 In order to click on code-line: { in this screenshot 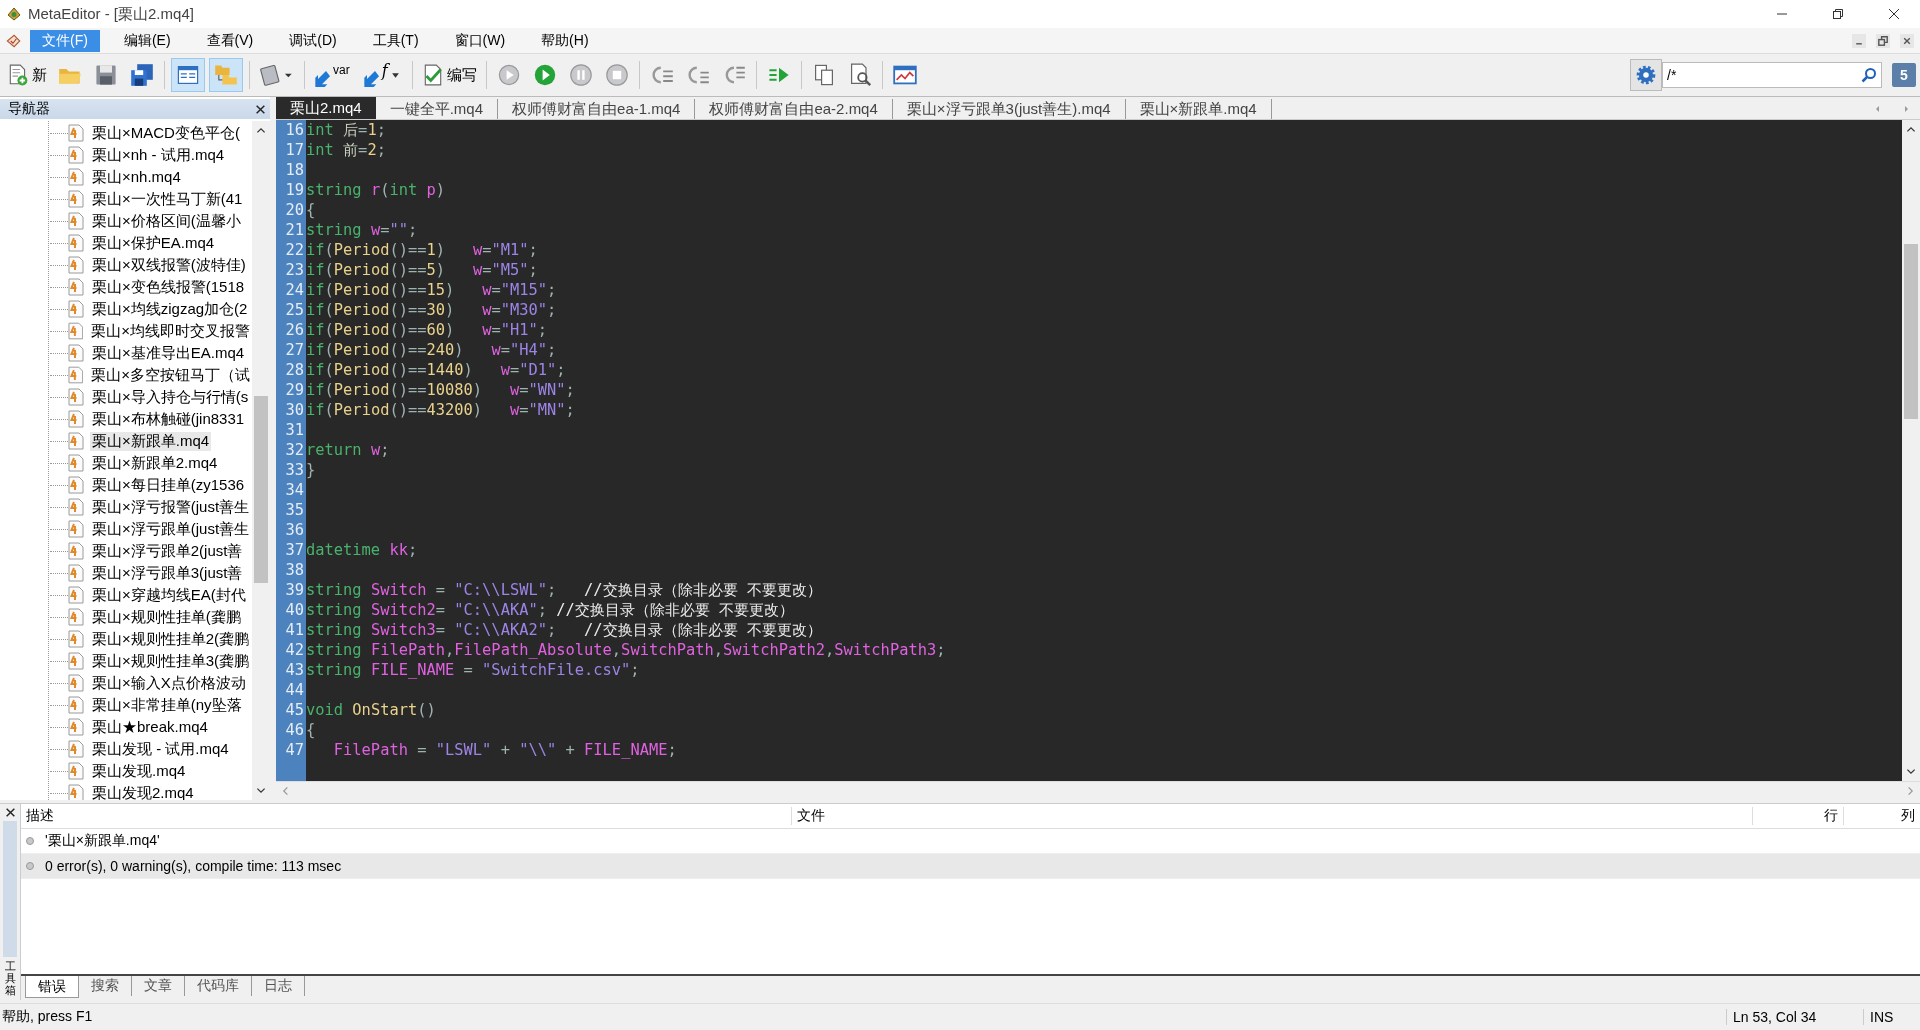, I will do `click(311, 730)`.